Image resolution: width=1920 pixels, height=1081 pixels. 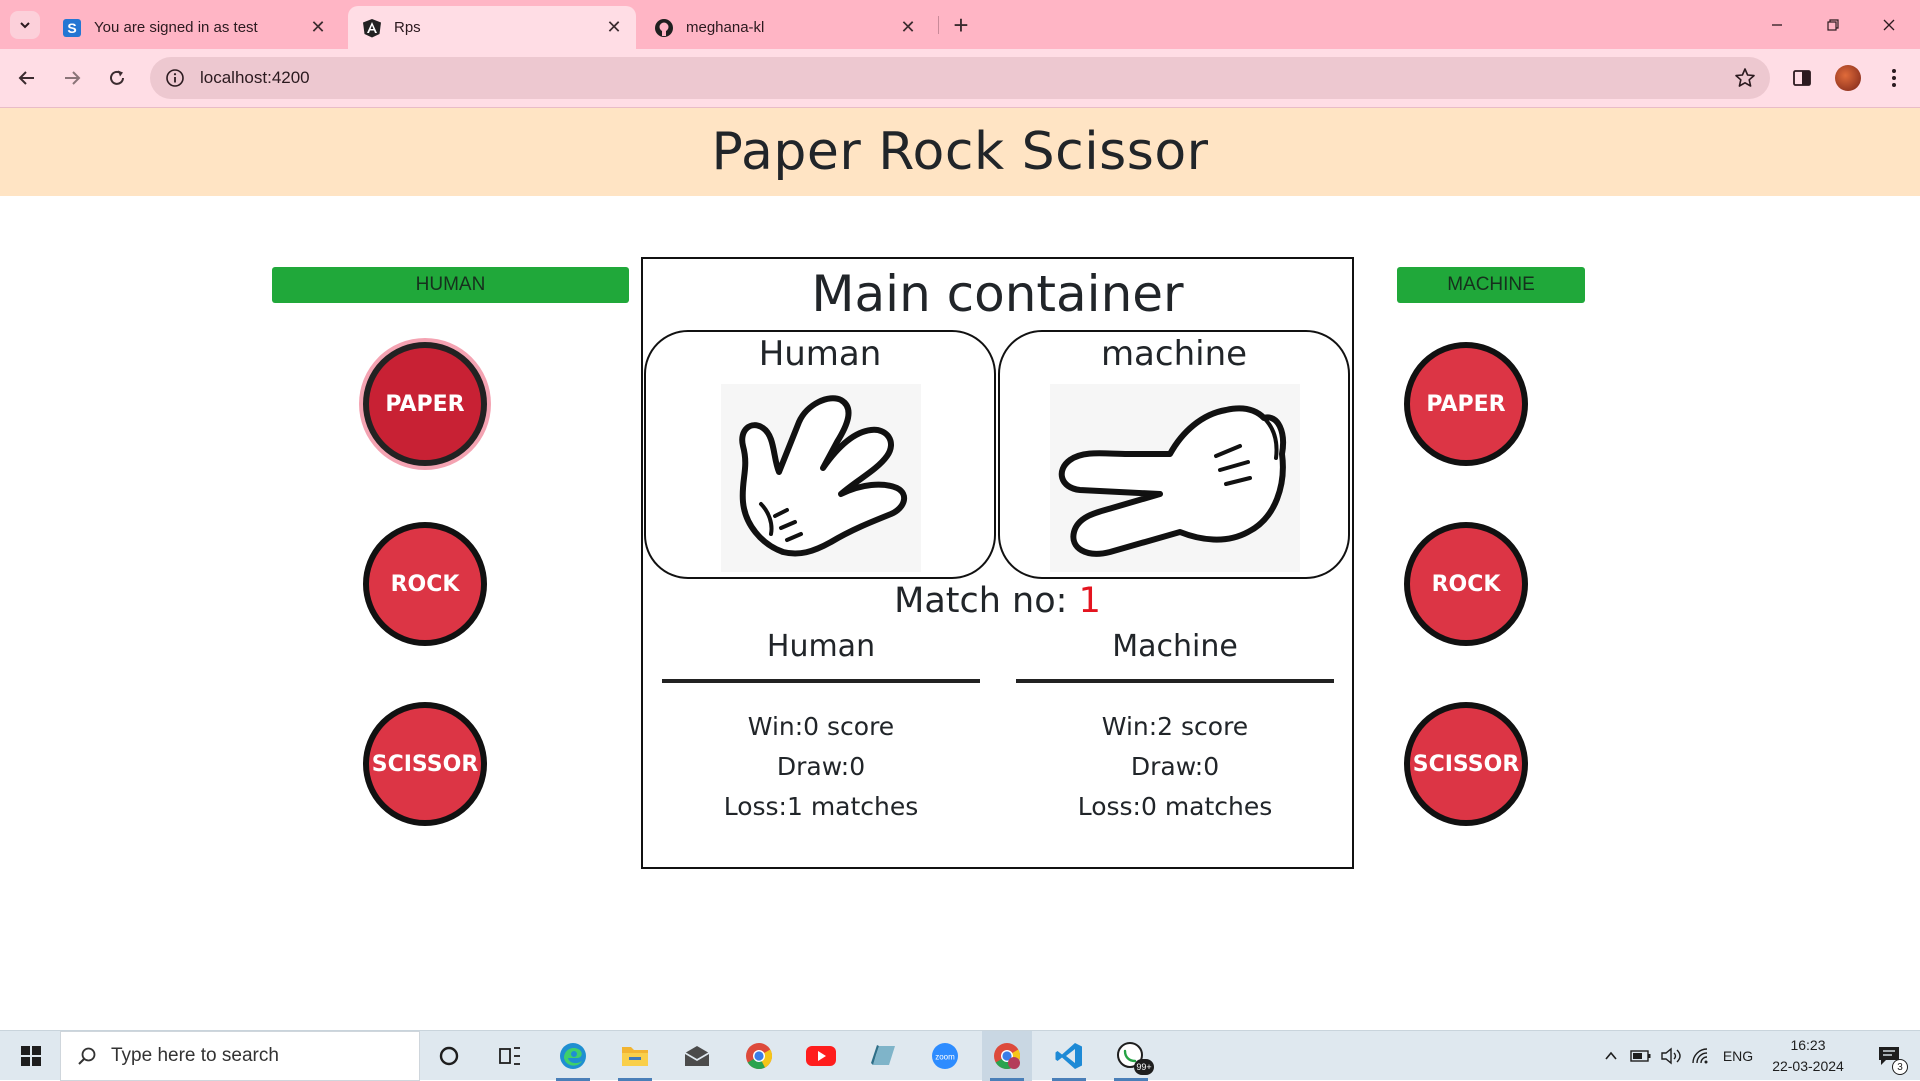 What do you see at coordinates (175, 78) in the screenshot?
I see `site-info-icon` at bounding box center [175, 78].